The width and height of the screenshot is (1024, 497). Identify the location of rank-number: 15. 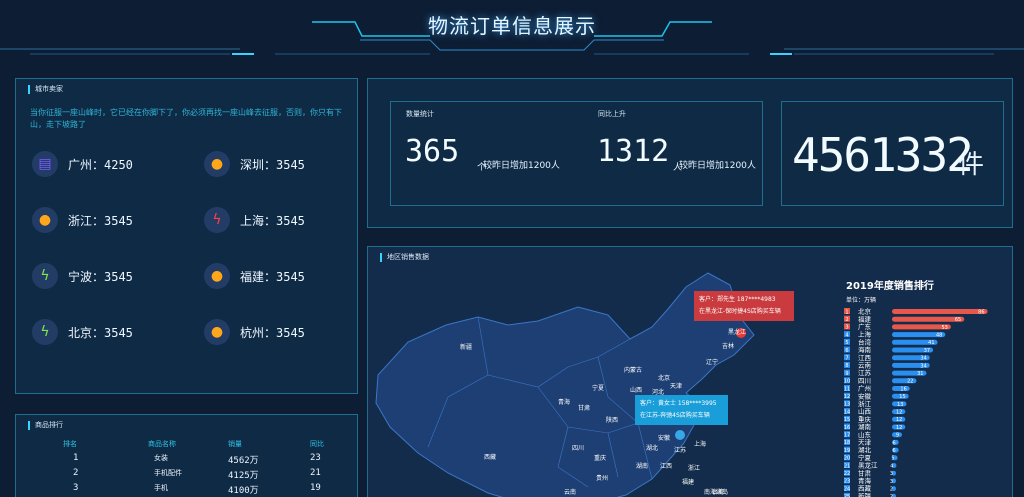
(847, 420).